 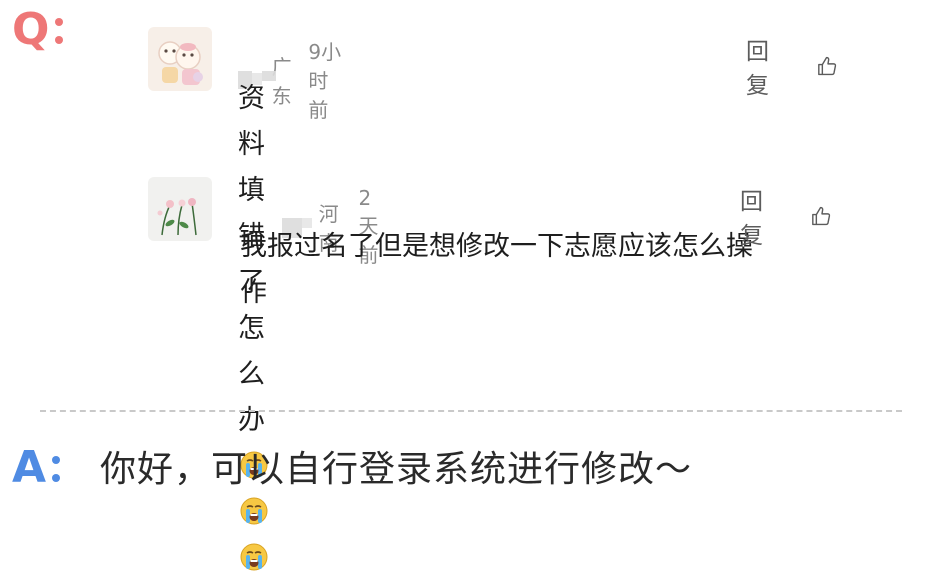 I want to click on answer-marker: A, so click(x=36, y=467).